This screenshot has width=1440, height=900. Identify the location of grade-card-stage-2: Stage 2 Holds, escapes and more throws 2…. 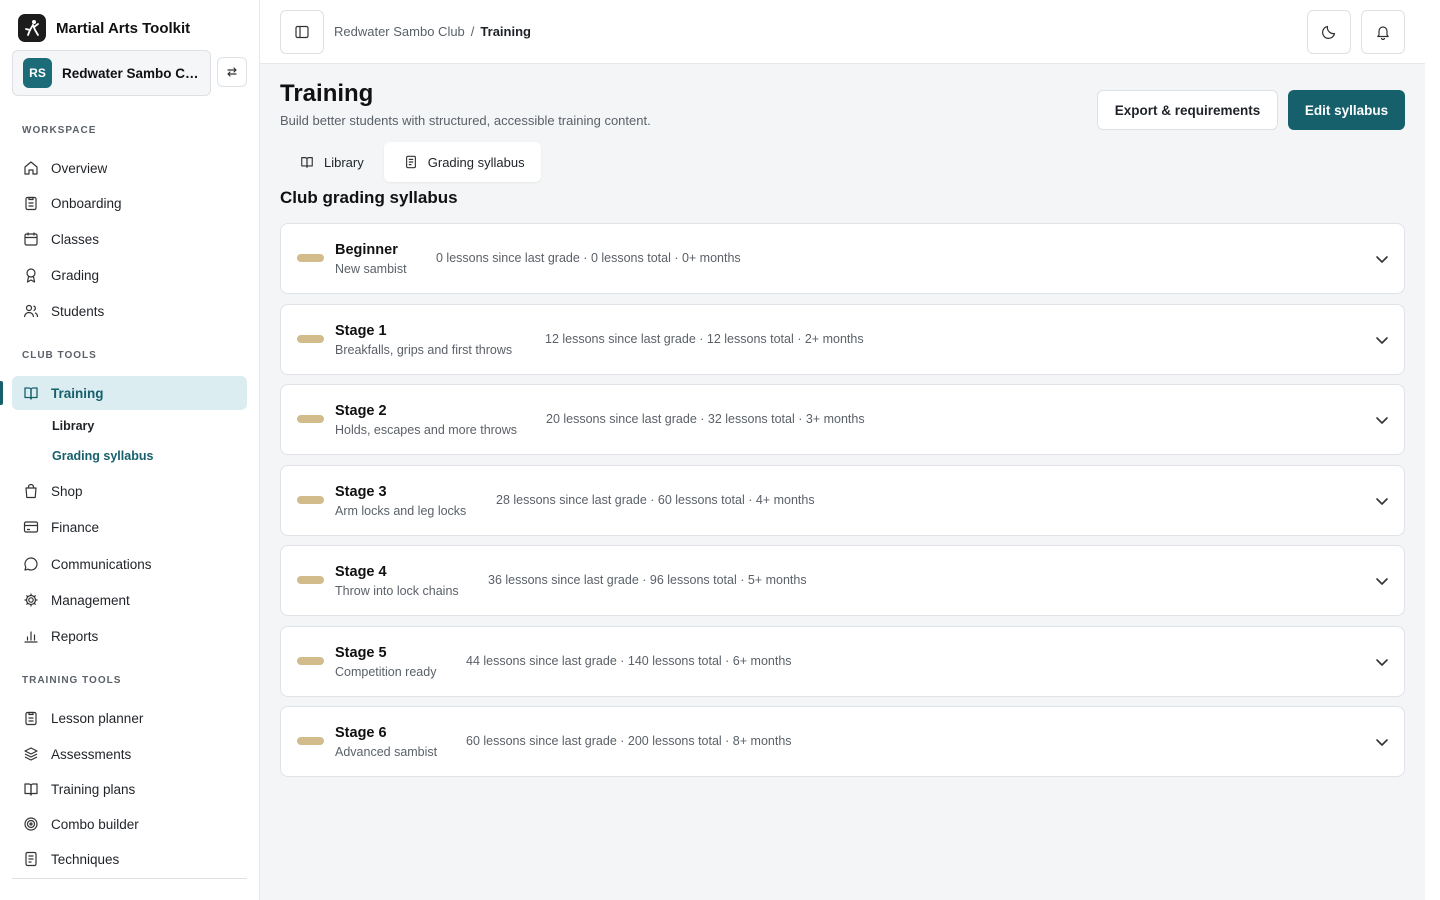
(842, 419).